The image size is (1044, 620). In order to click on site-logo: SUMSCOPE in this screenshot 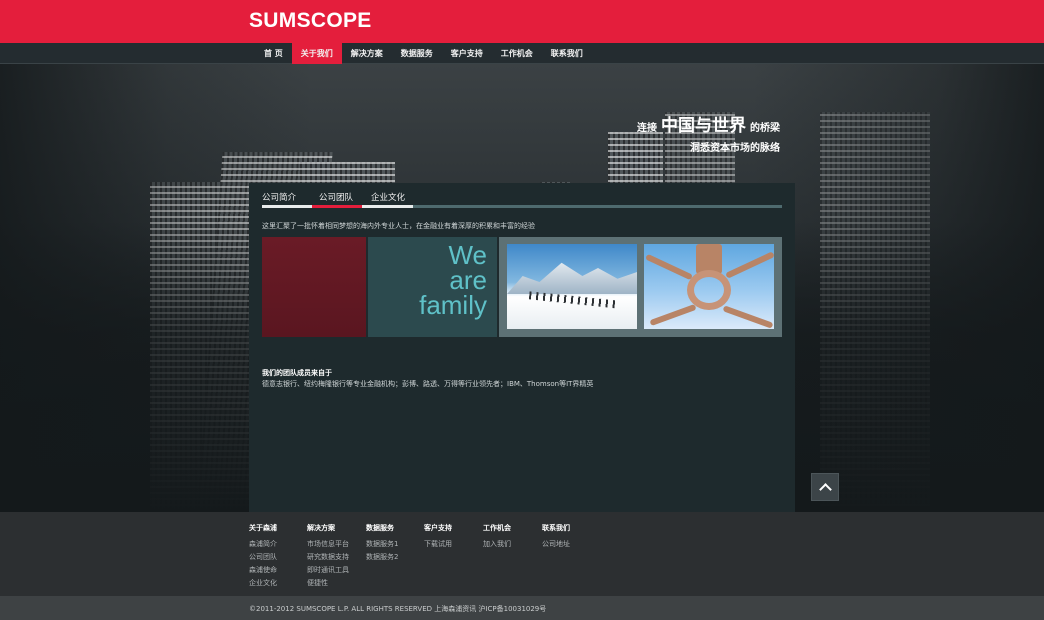, I will do `click(310, 21)`.